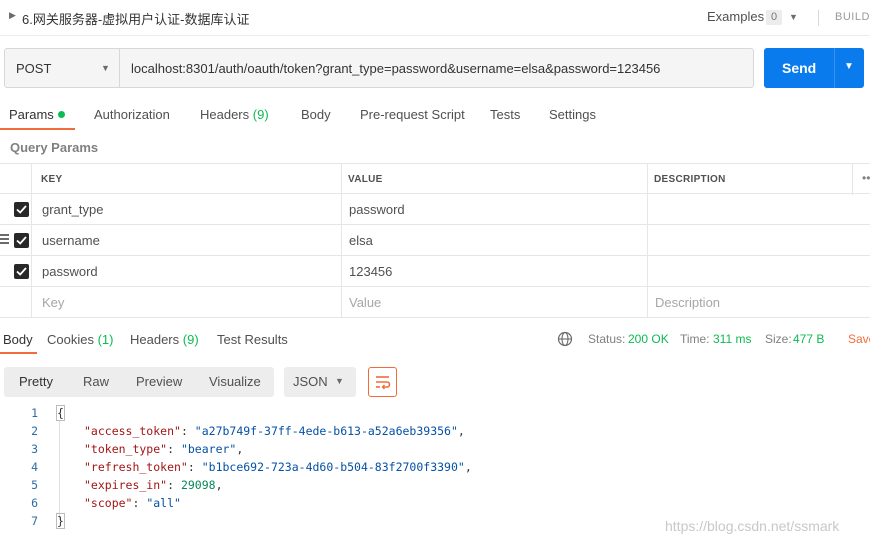 This screenshot has width=870, height=546. Describe the element at coordinates (186, 209) in the screenshot. I see `key-cell: grant_type` at that location.